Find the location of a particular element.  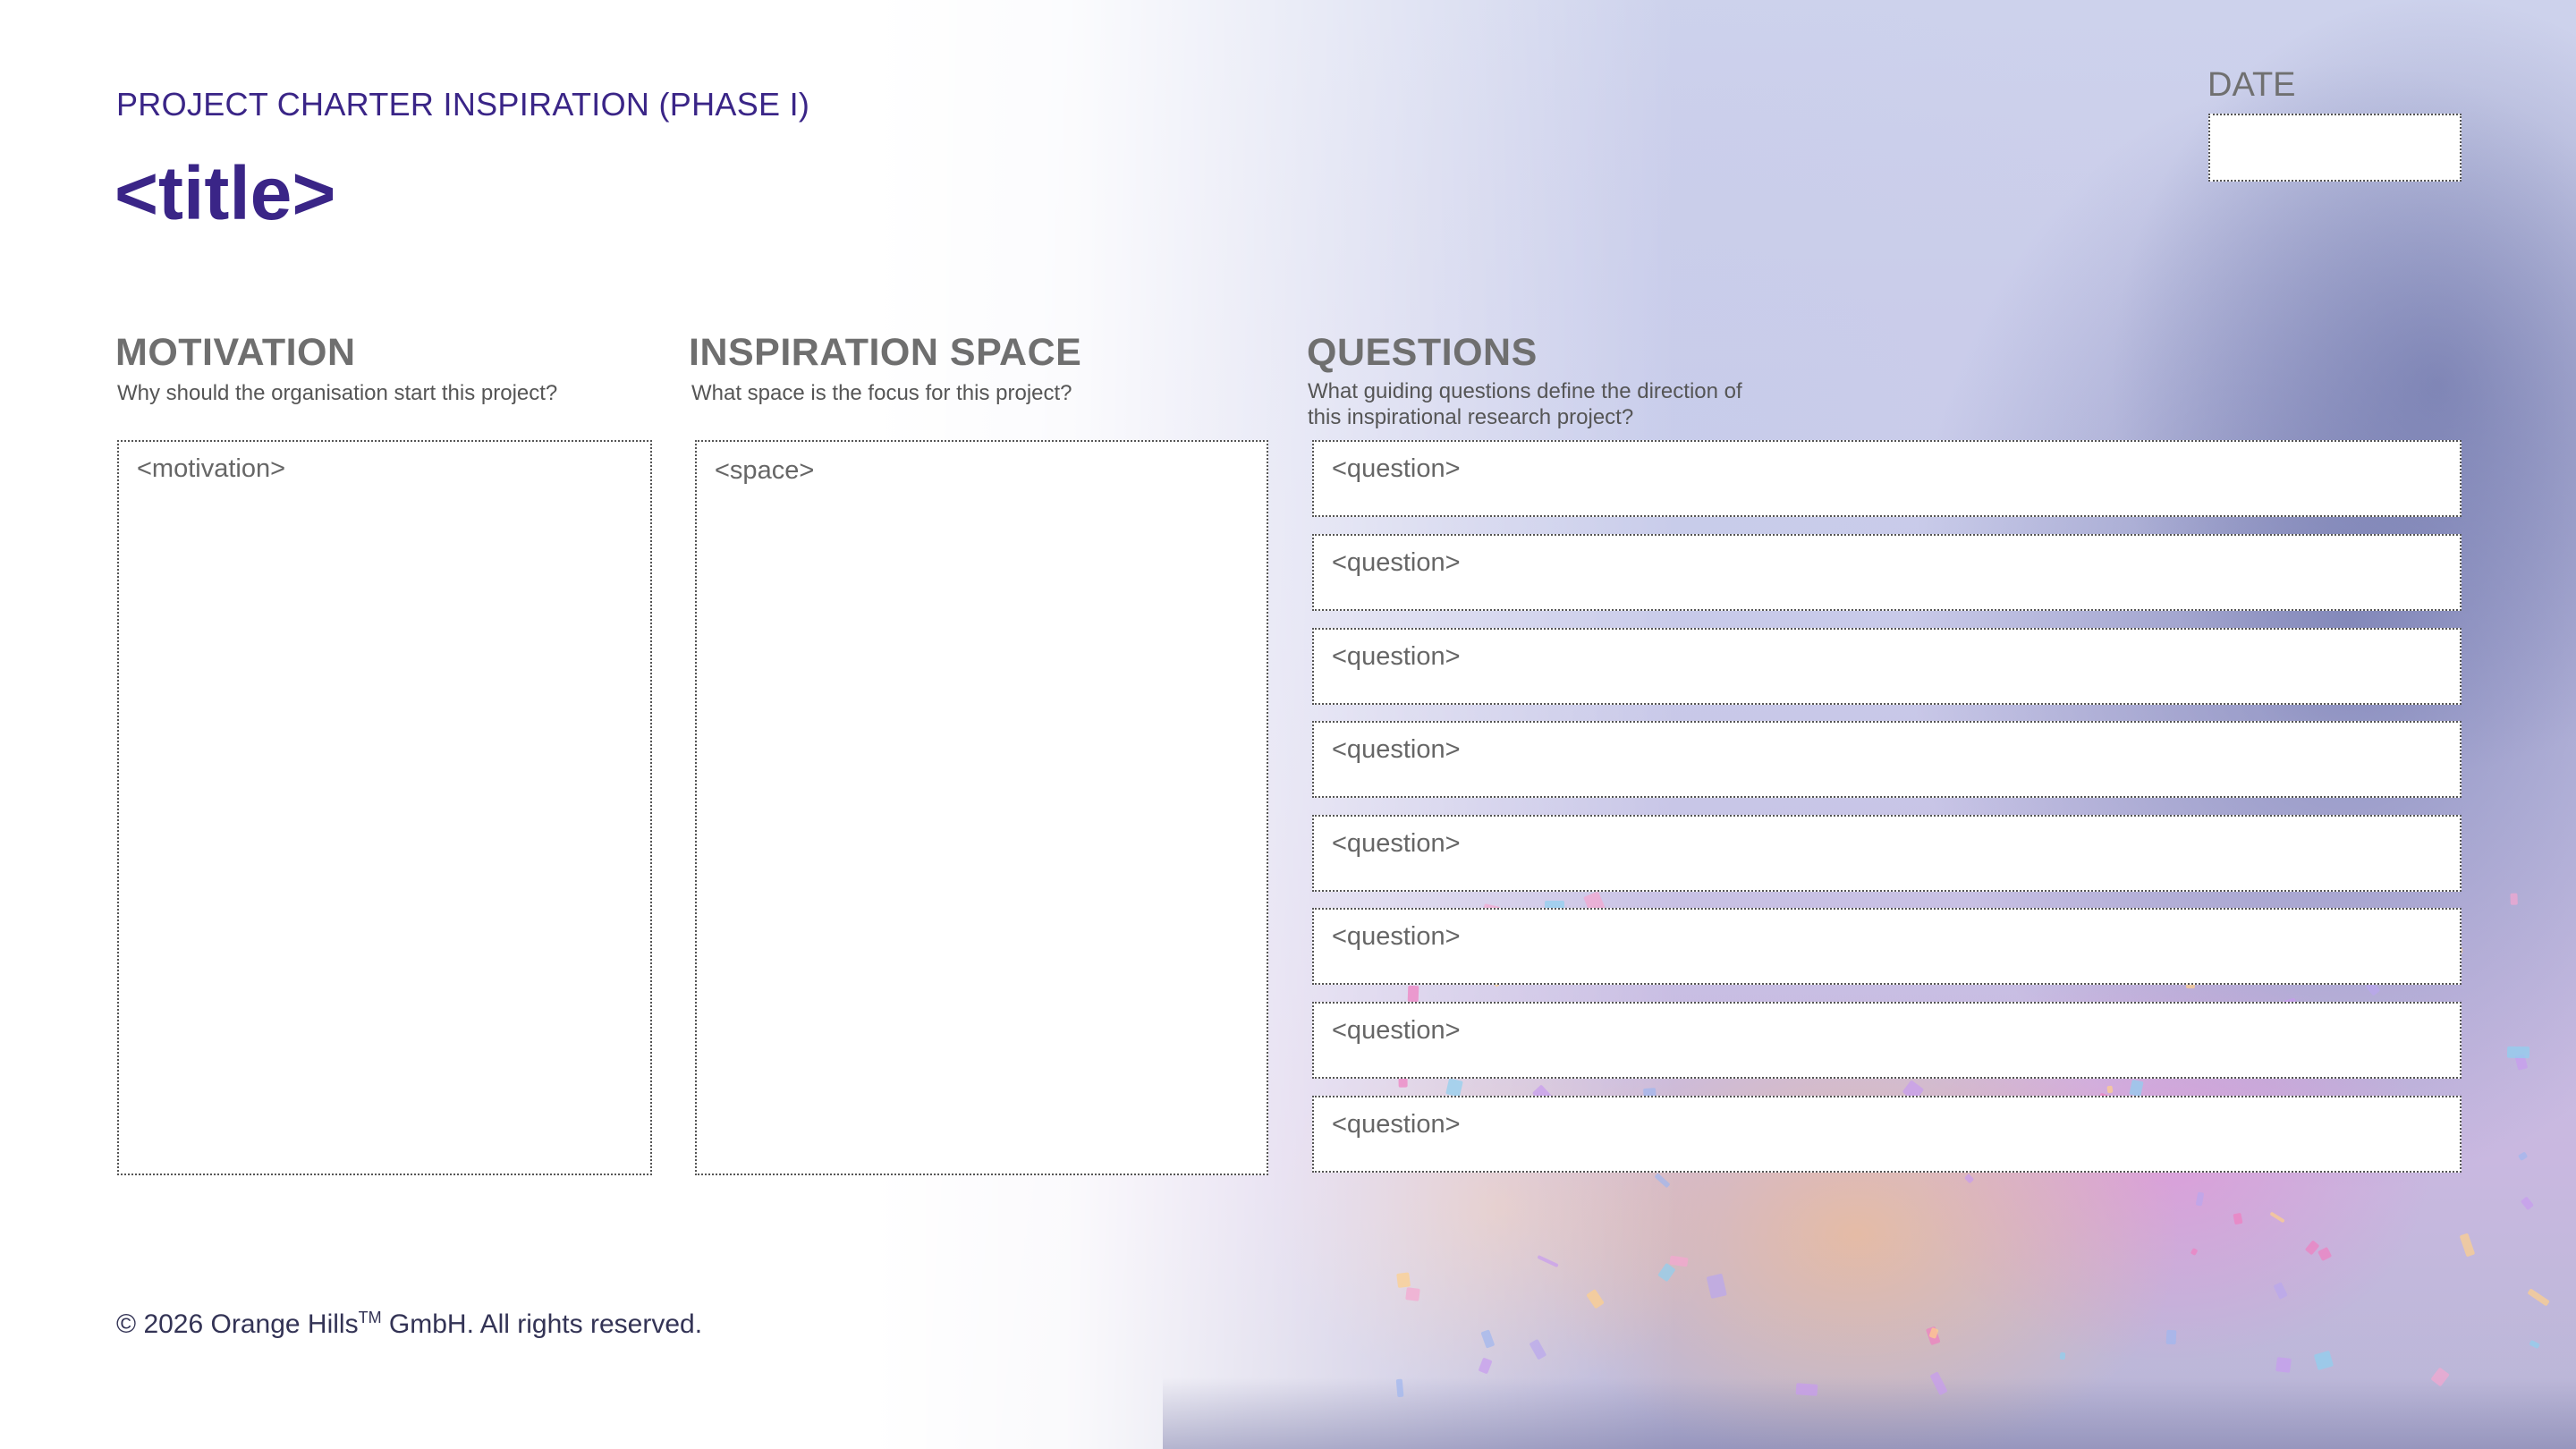

motivation-placeholder: <motivation> is located at coordinates (211, 468).